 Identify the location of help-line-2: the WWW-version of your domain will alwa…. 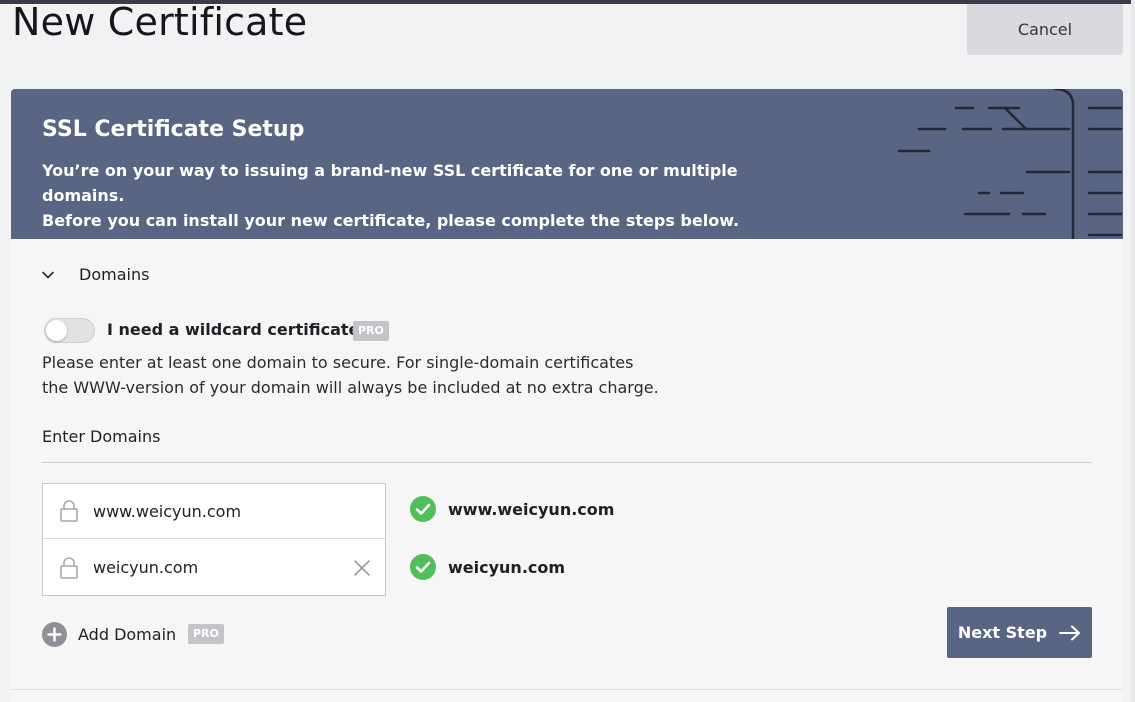
(350, 387).